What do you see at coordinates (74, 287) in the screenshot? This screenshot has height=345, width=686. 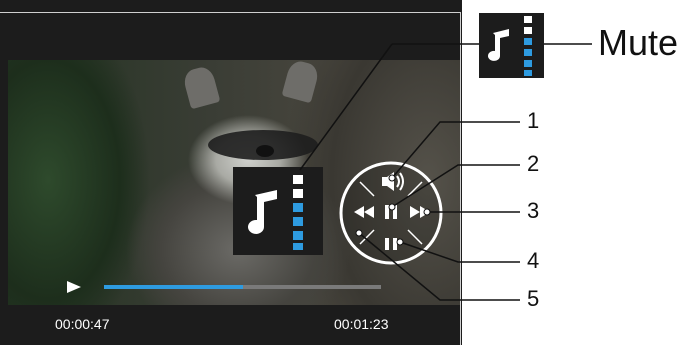 I see `play-icon` at bounding box center [74, 287].